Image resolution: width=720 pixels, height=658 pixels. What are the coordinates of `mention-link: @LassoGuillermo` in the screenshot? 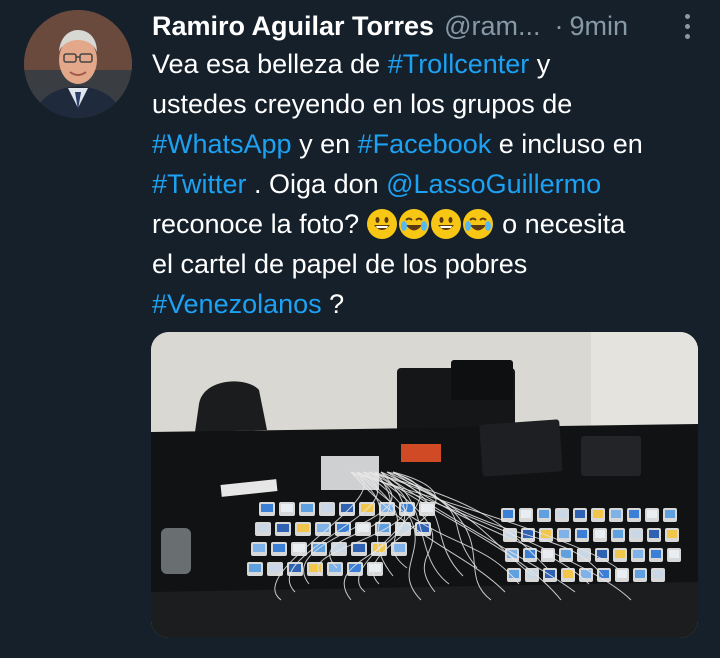 It's located at (493, 184).